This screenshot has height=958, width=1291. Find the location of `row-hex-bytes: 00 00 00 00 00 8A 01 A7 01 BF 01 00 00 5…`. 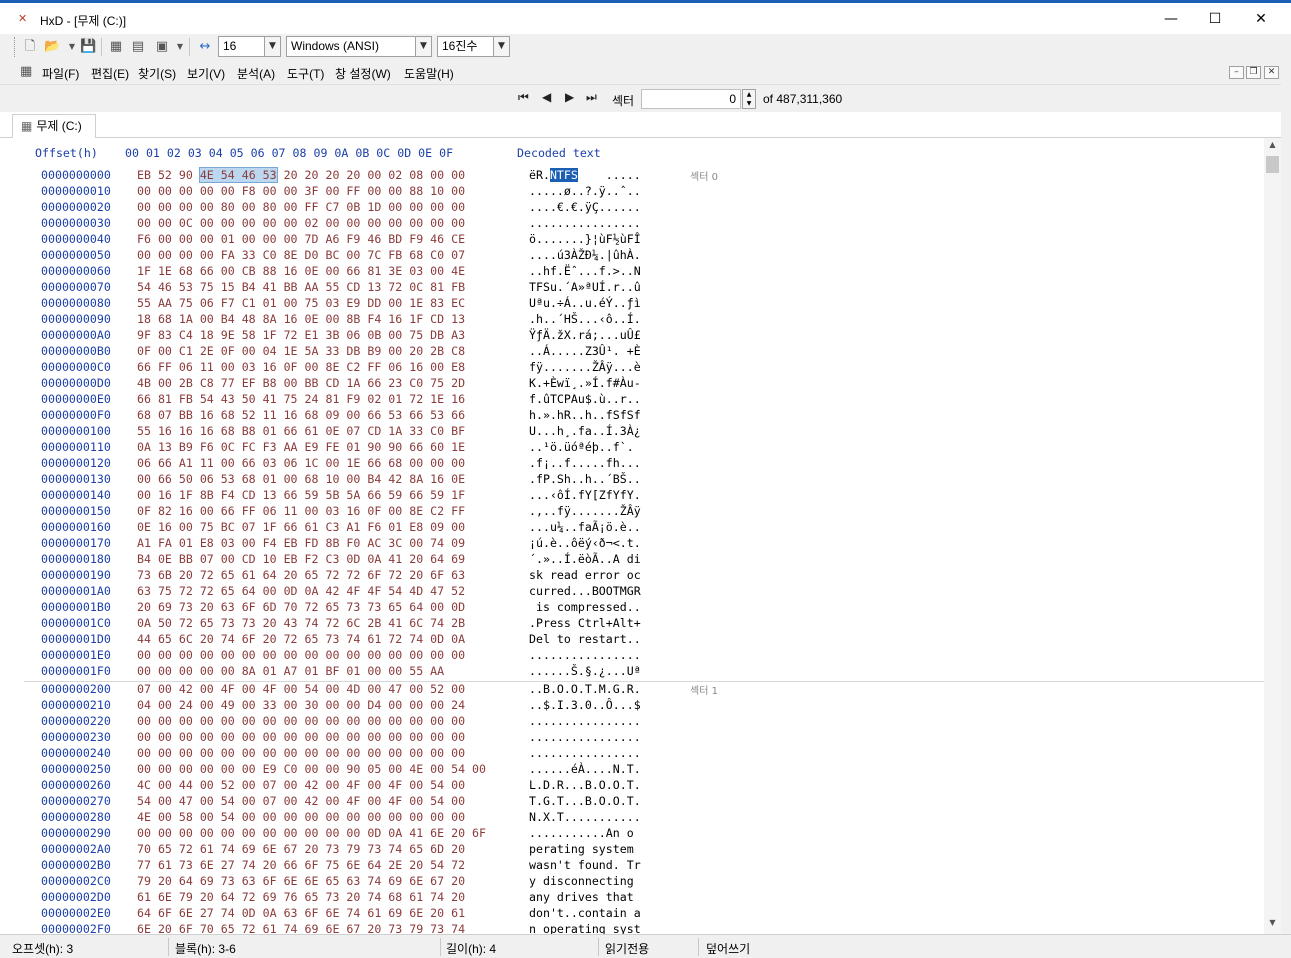

row-hex-bytes: 00 00 00 00 00 8A 01 A7 01 BF 01 00 00 5… is located at coordinates (290, 671).